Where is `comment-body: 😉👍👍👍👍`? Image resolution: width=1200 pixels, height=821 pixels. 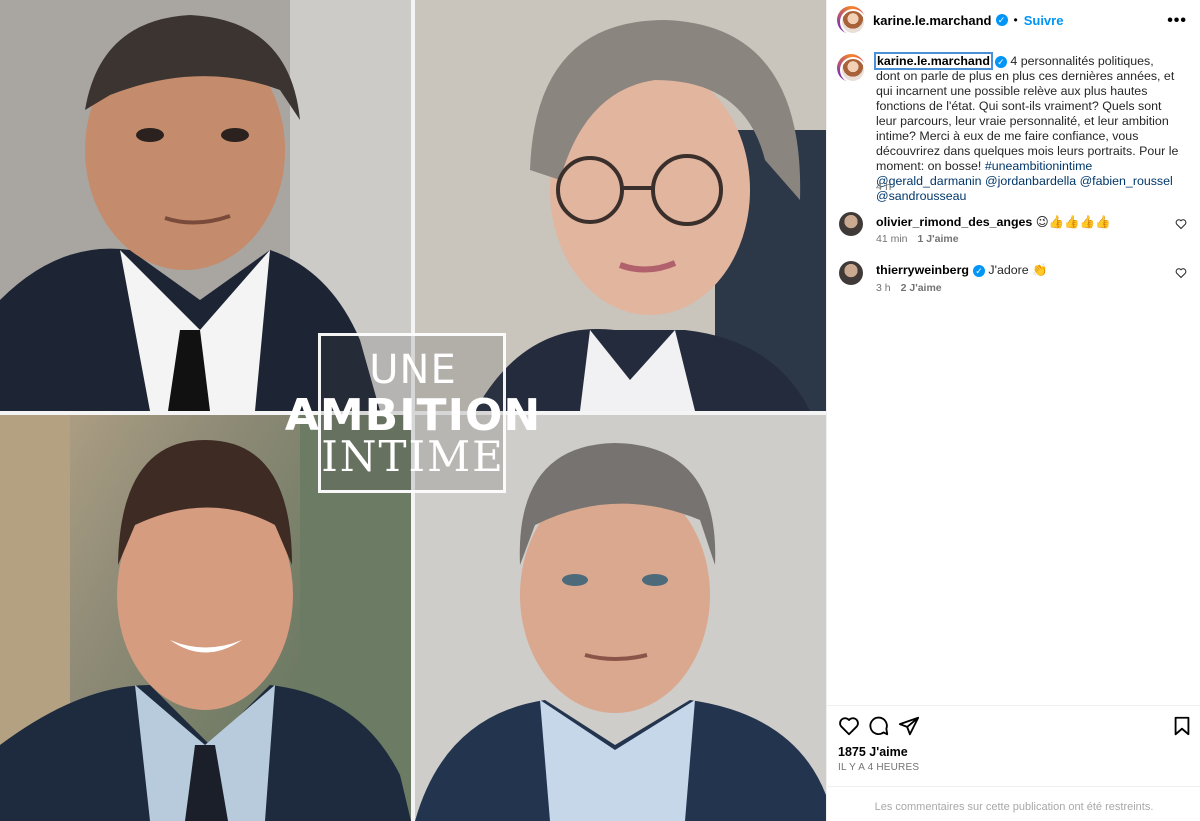
comment-body: 😉👍👍👍👍 is located at coordinates (1071, 222).